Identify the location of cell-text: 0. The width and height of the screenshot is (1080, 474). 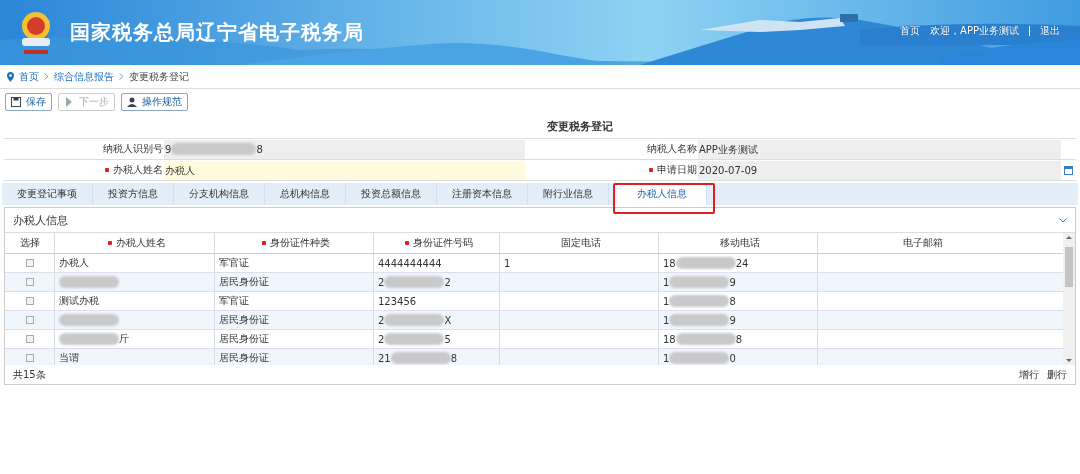
(732, 358).